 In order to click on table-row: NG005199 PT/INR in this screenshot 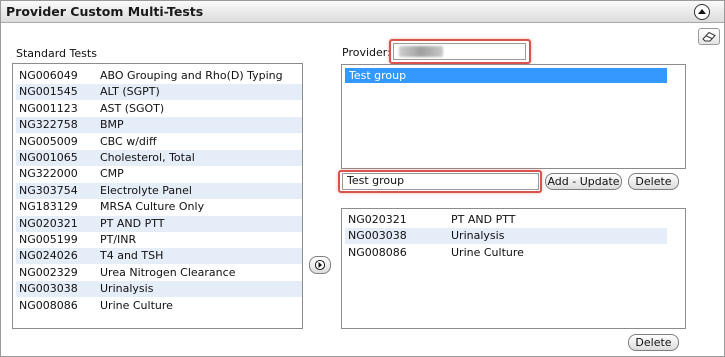, I will do `click(159, 240)`.